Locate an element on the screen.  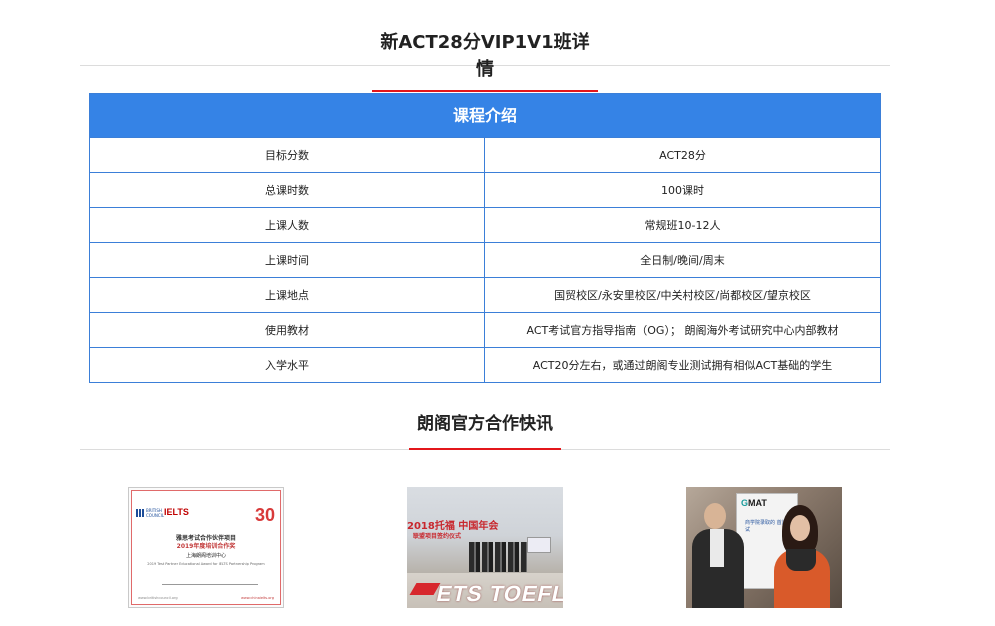
table-row: 上课地点 国贸校区/永安里校区/中关村校区/尚都校区/望京校区 is located at coordinates (485, 294).